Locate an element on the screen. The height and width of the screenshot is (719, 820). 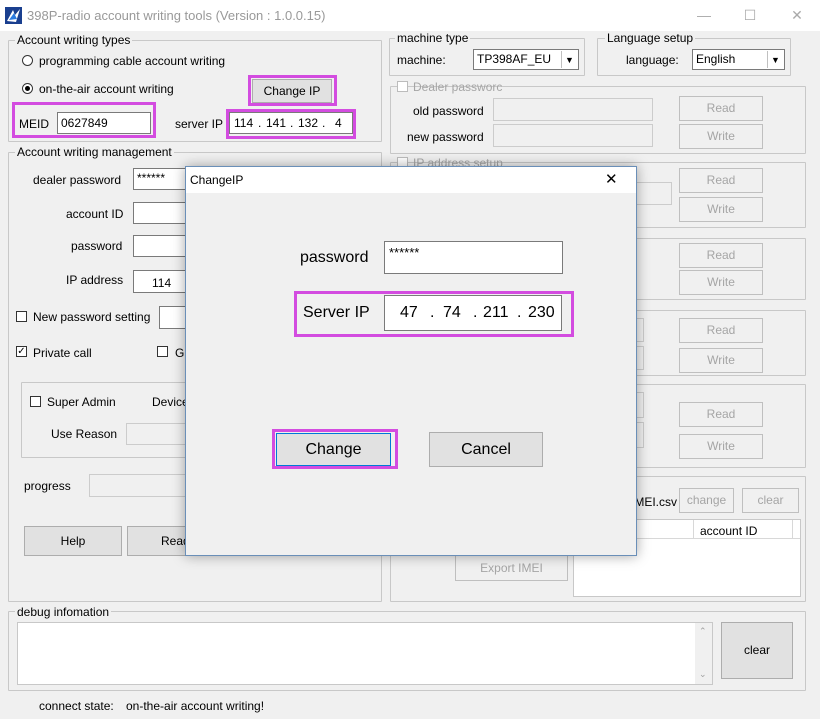
old-password-input is located at coordinates (573, 109).